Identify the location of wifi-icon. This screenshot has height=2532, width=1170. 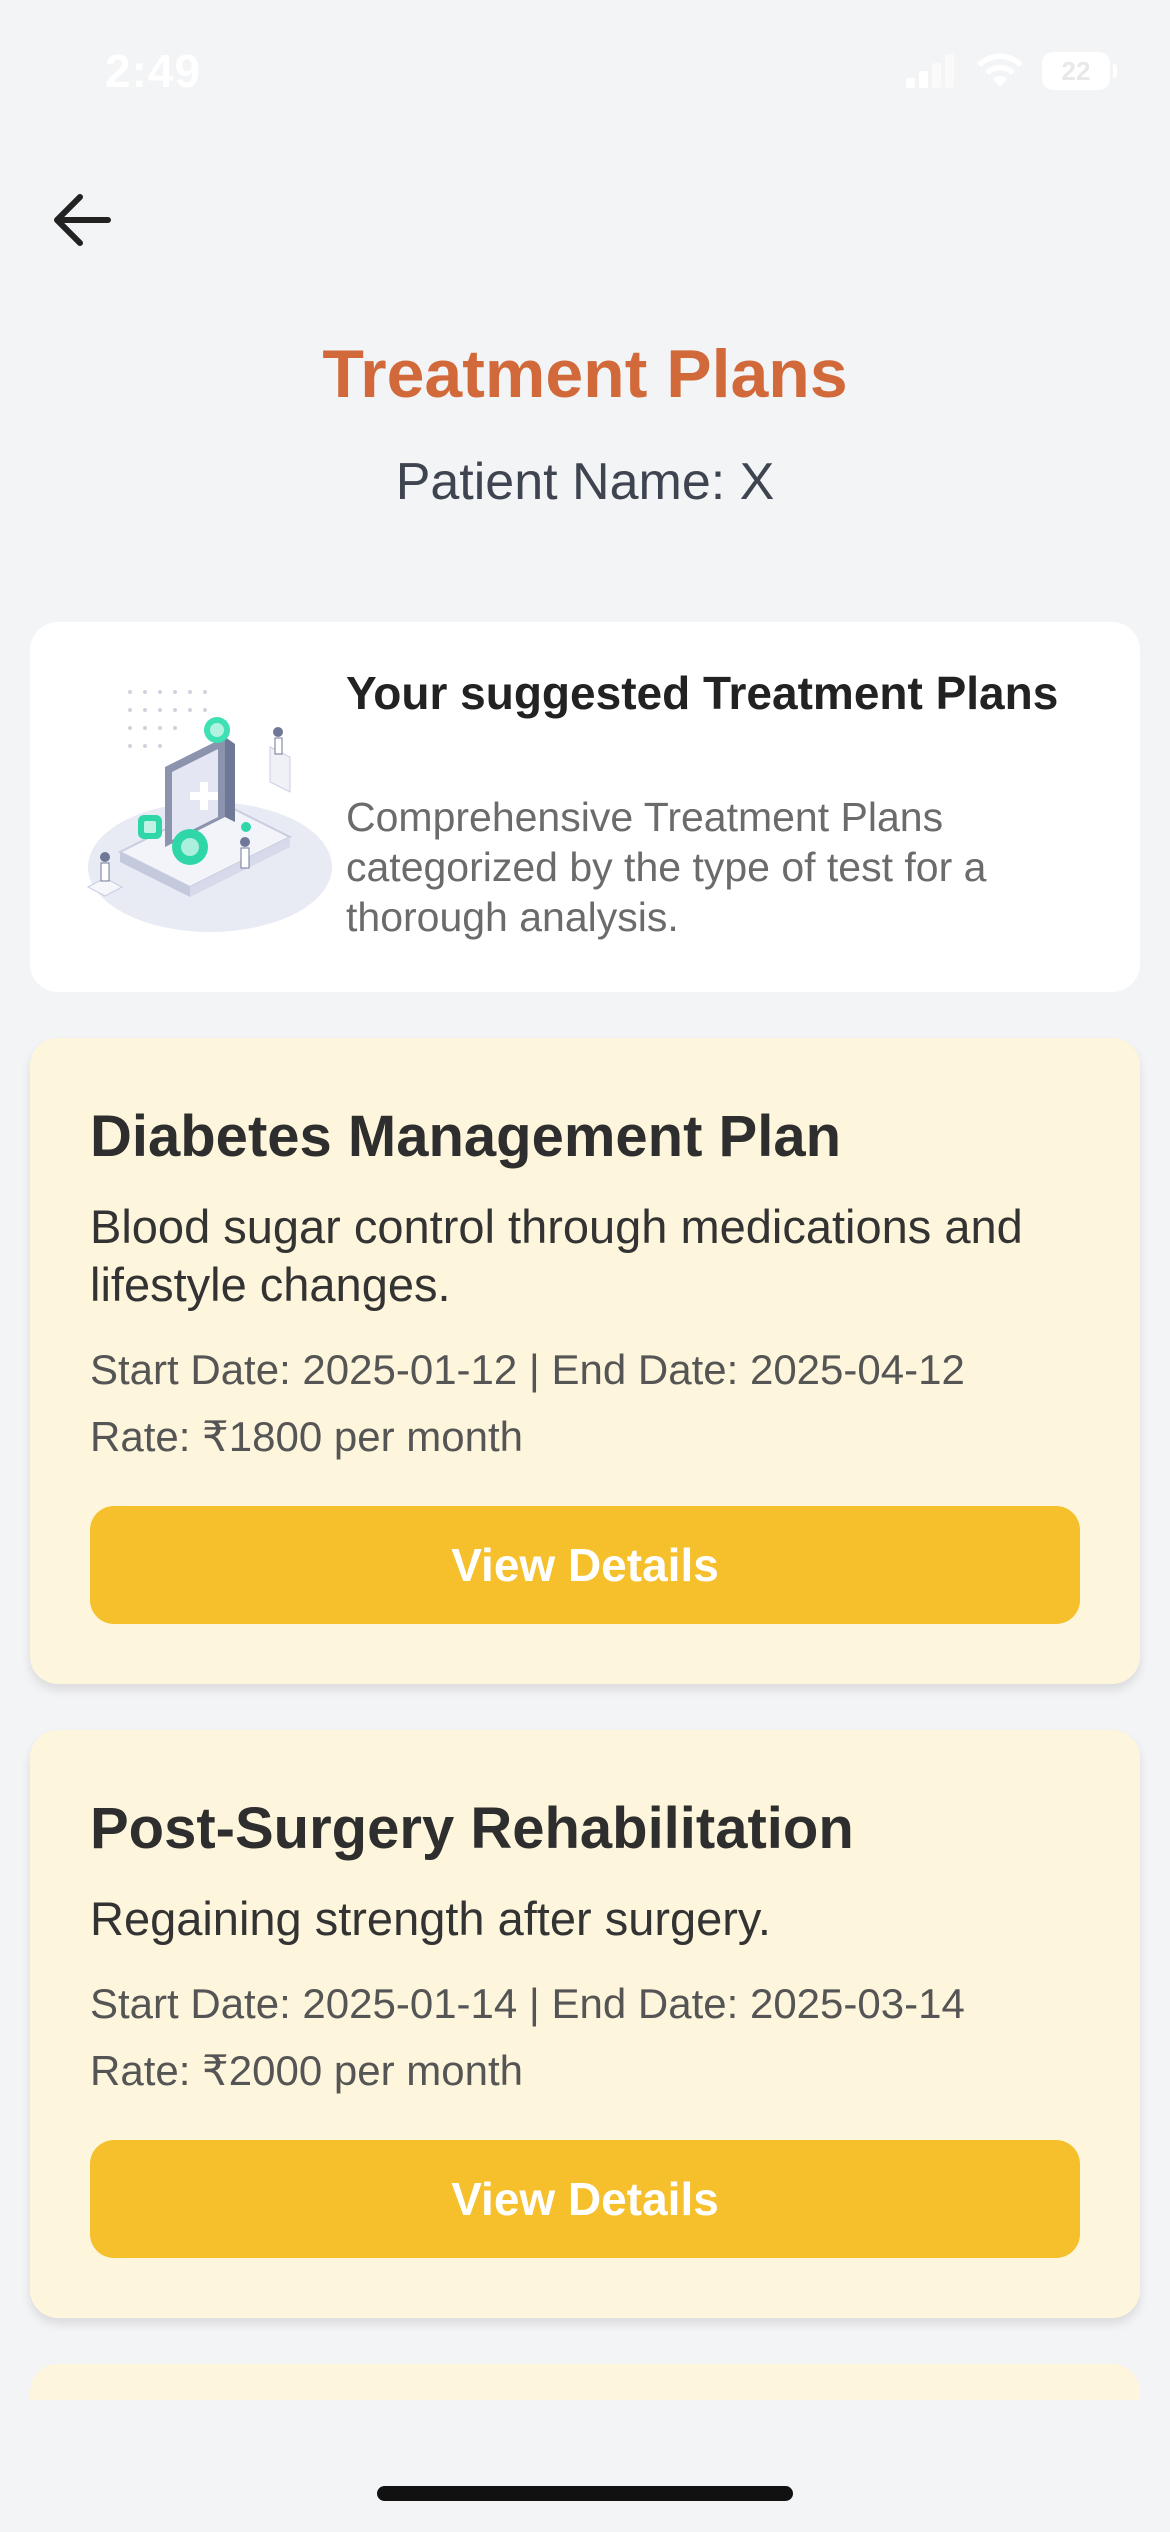
(1000, 70).